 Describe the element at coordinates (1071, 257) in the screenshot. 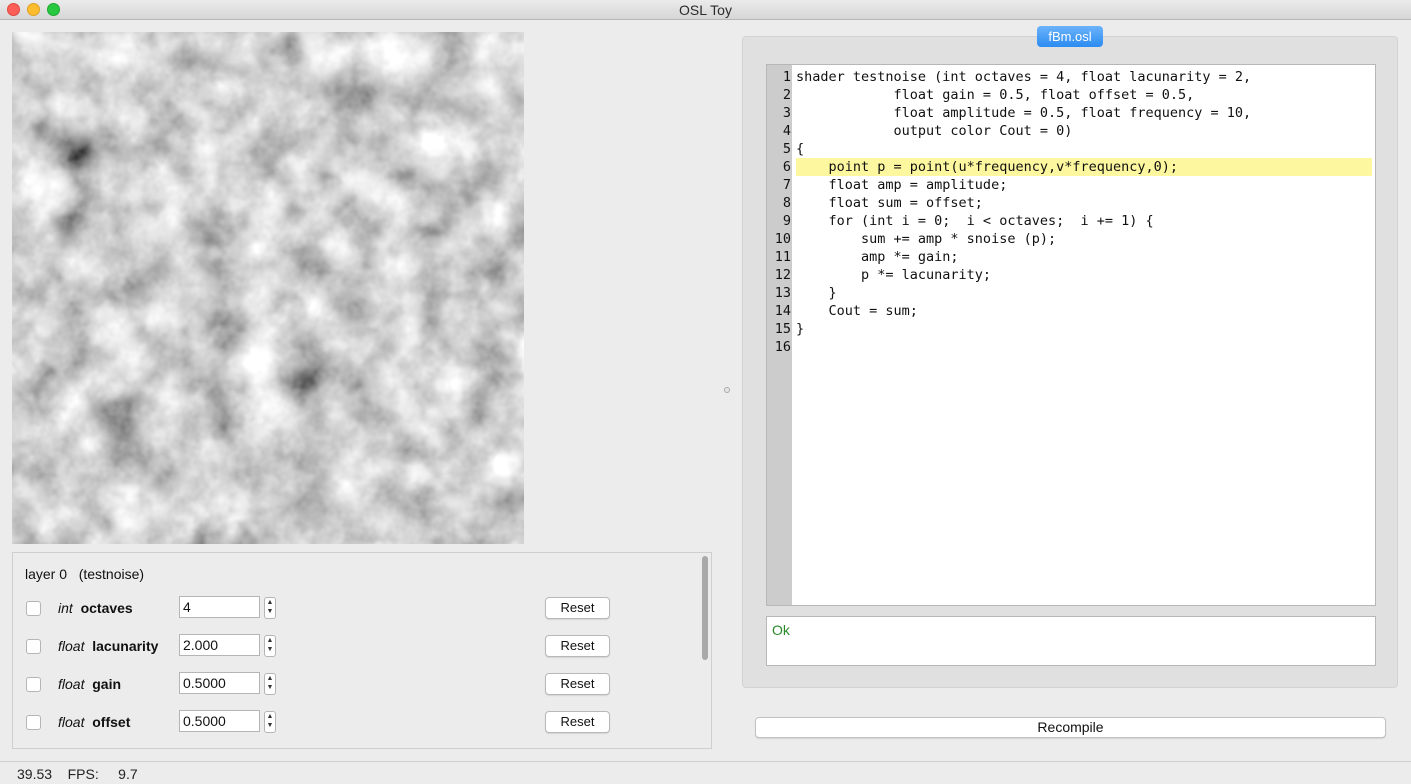

I see `code-line: 11 amp *= gain;` at that location.